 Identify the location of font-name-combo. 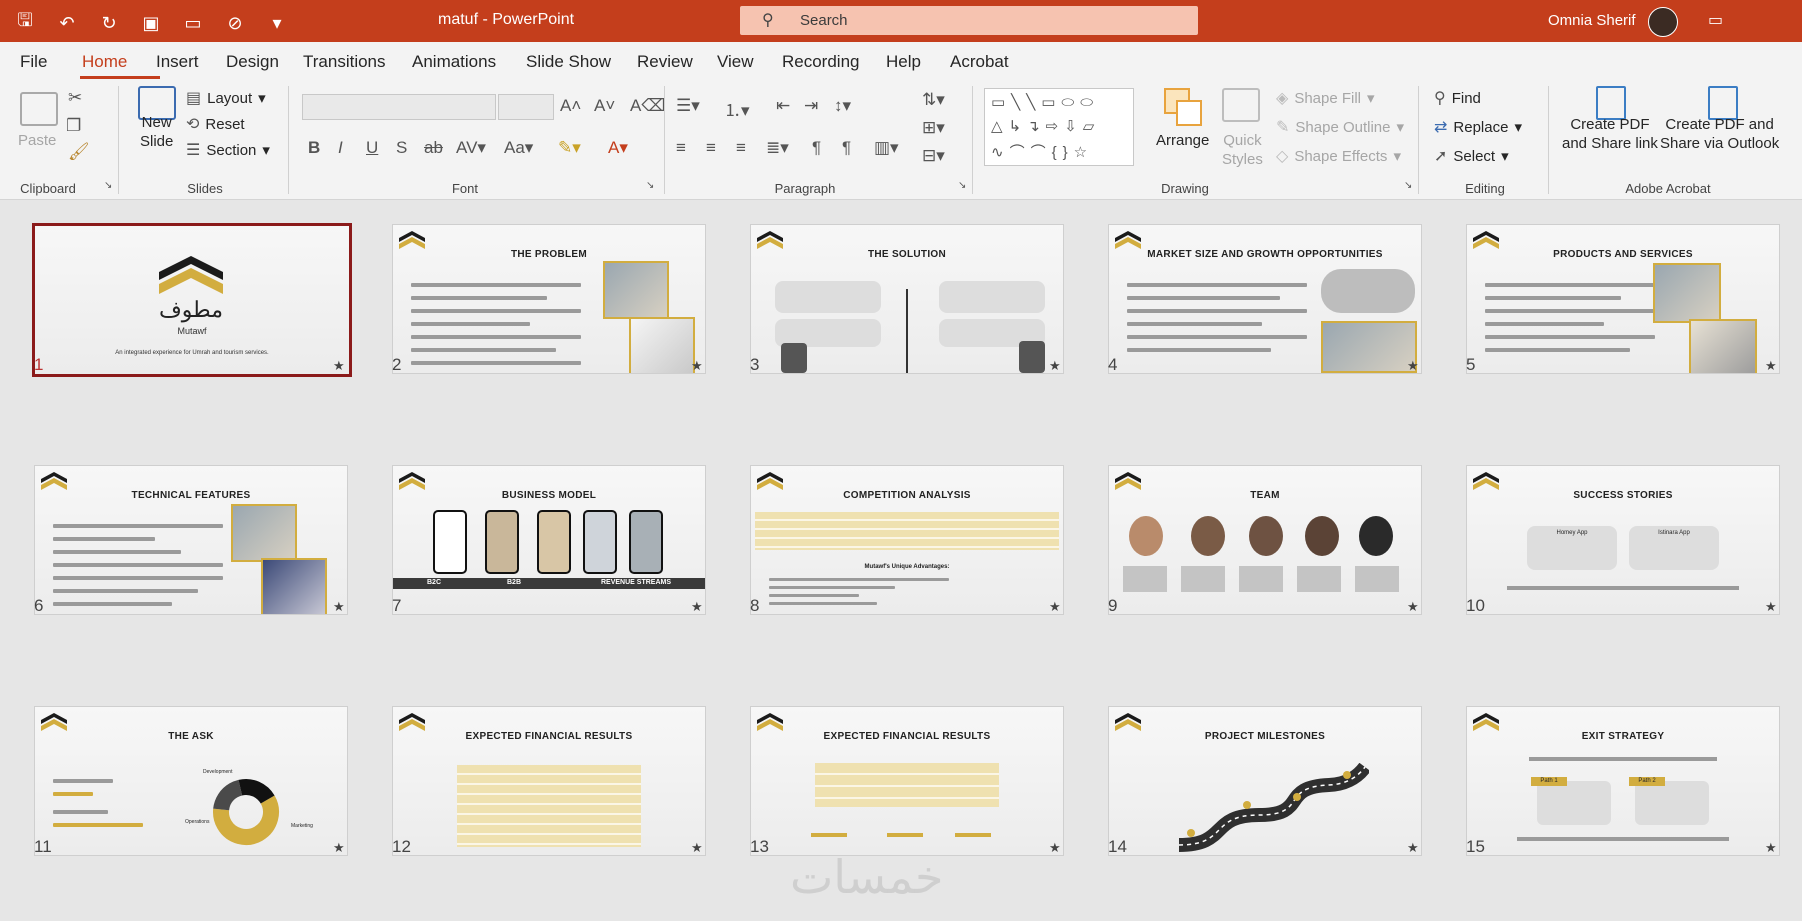
(399, 107).